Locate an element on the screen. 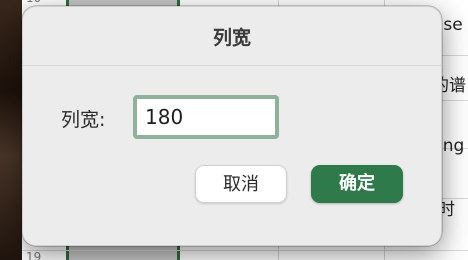  desktop-background is located at coordinates (11, 130).